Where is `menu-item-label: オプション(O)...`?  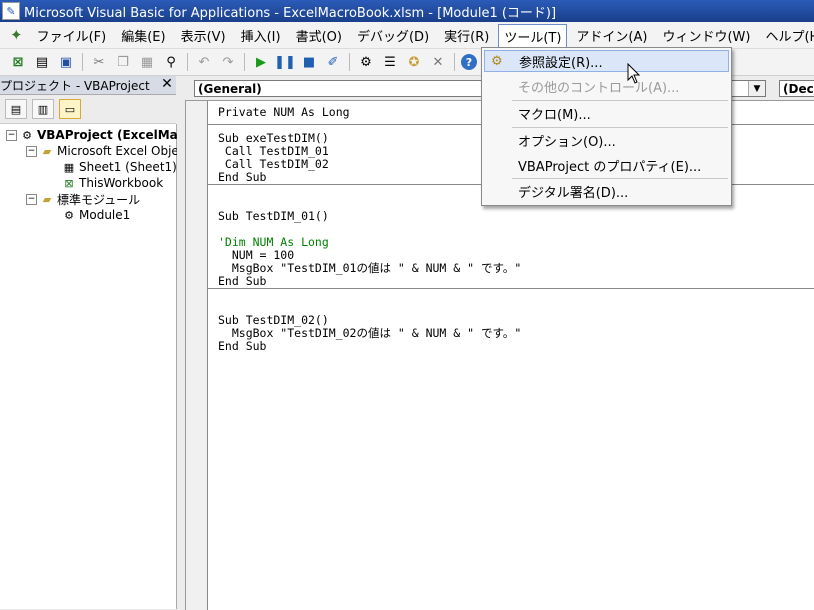
menu-item-label: オプション(O)... is located at coordinates (567, 142).